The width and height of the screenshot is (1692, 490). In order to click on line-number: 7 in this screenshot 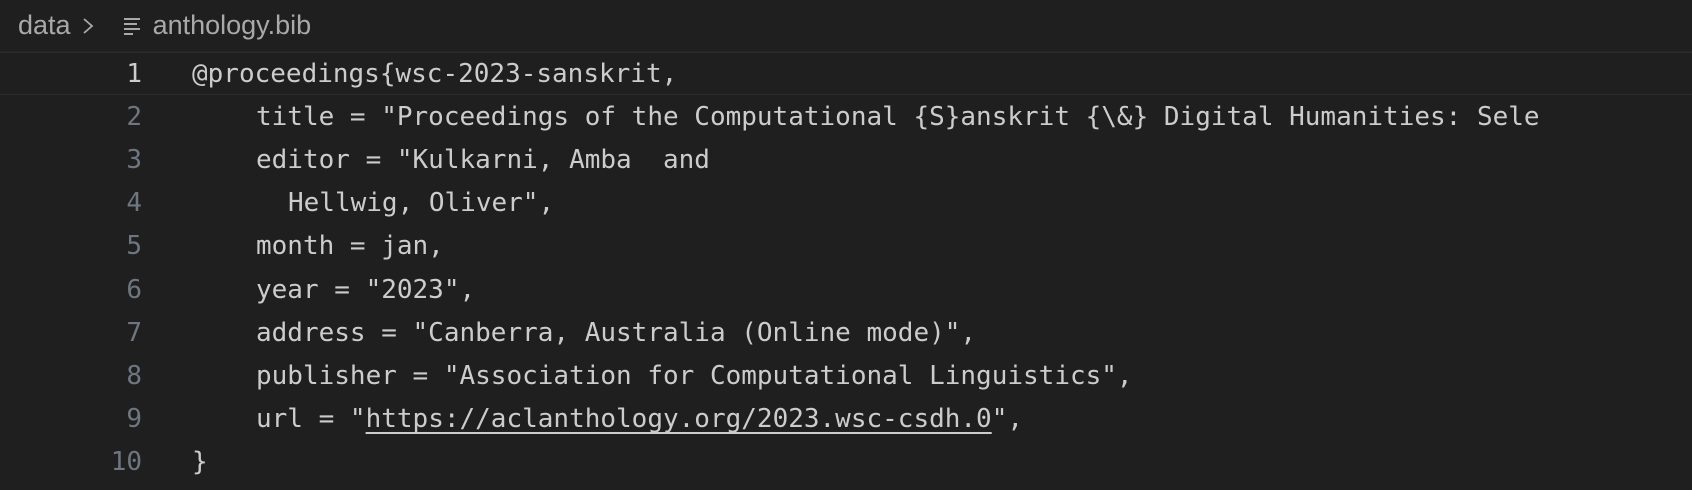, I will do `click(134, 332)`.